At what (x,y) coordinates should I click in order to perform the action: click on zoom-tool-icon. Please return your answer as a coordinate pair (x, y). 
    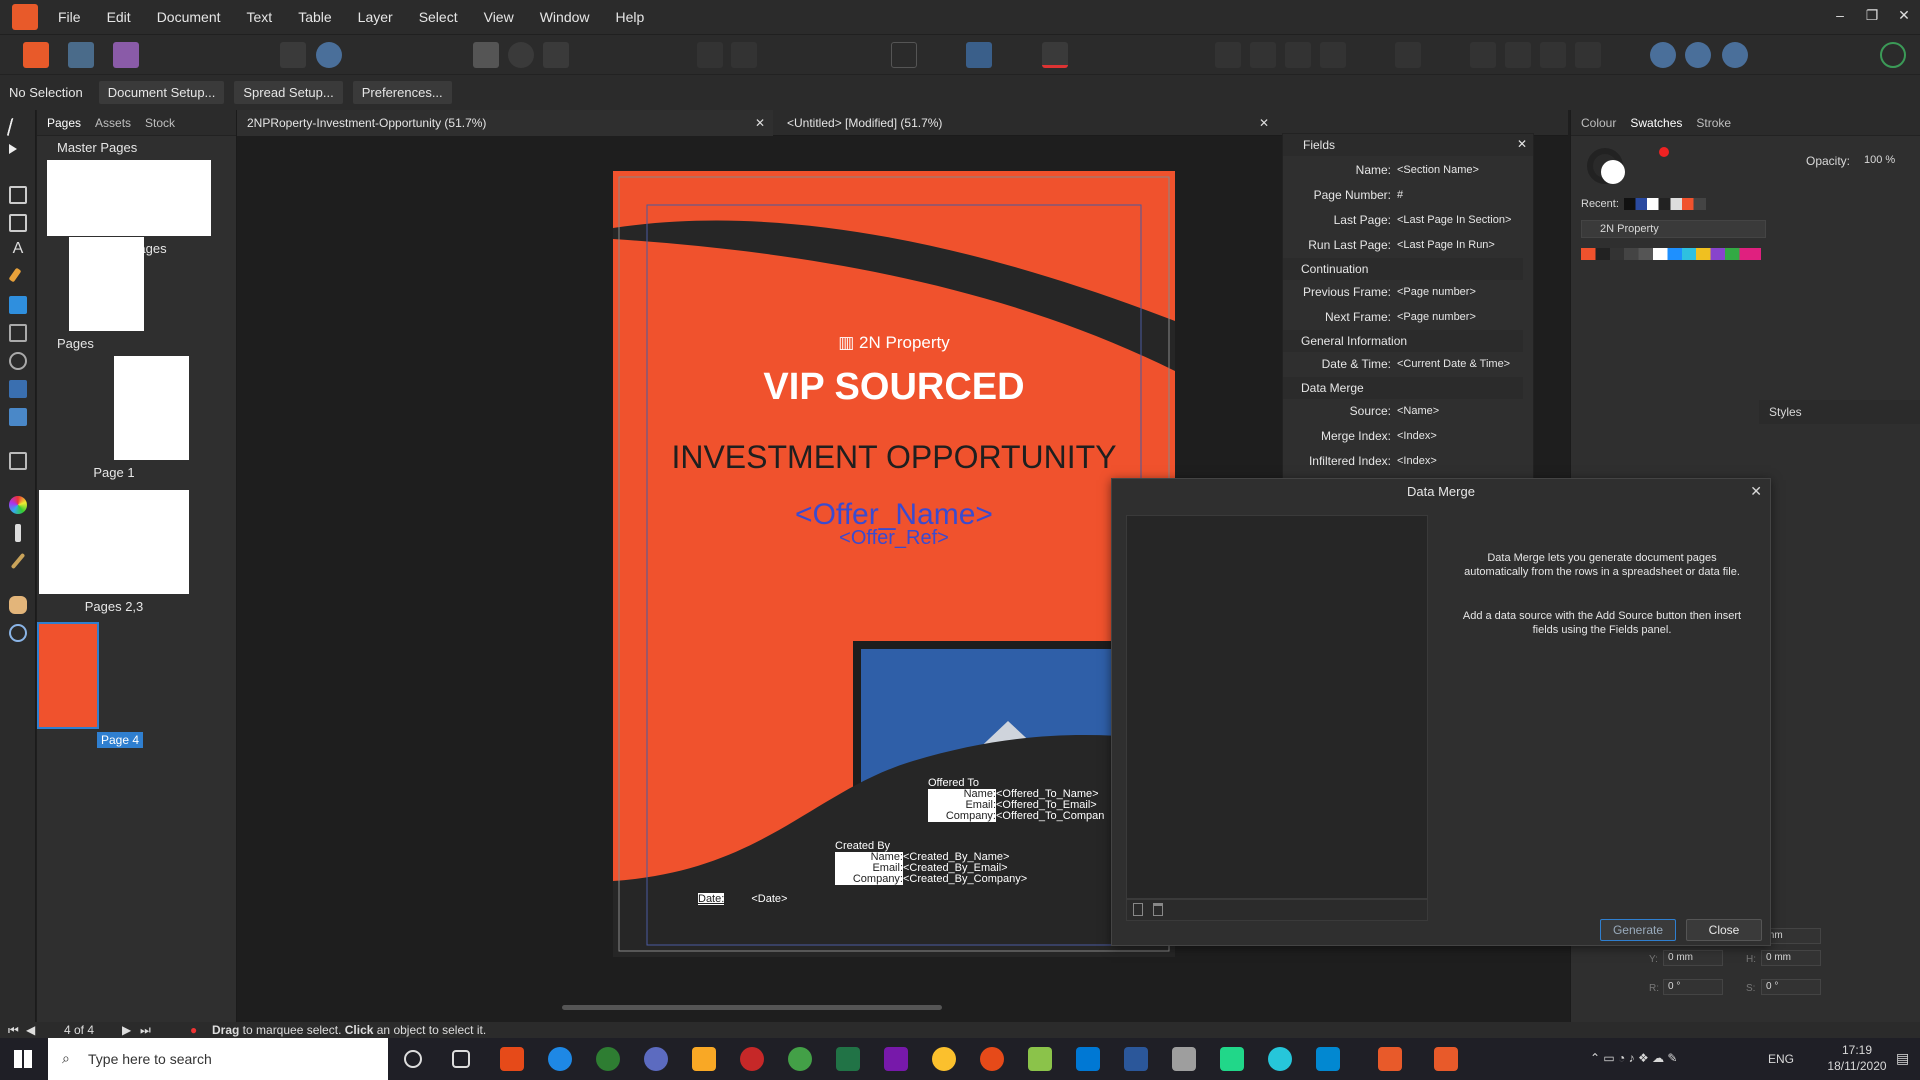
    Looking at the image, I should click on (18, 633).